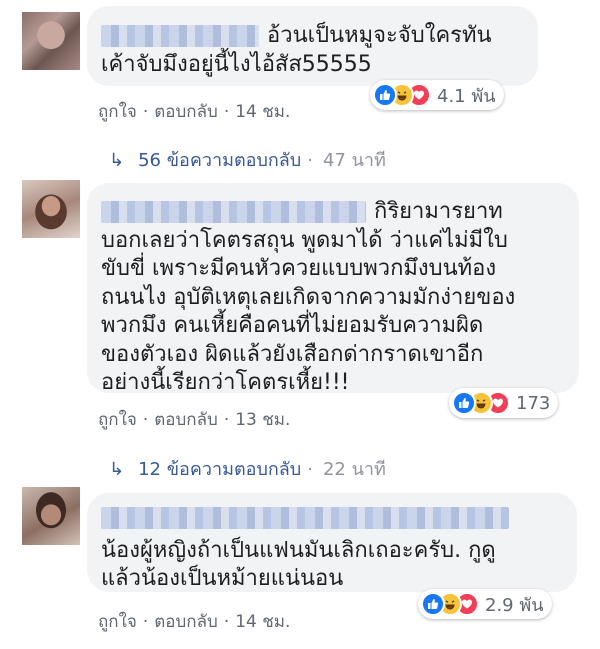 The width and height of the screenshot is (600, 649). What do you see at coordinates (262, 420) in the screenshot?
I see `timestamp: 13 ชม.` at bounding box center [262, 420].